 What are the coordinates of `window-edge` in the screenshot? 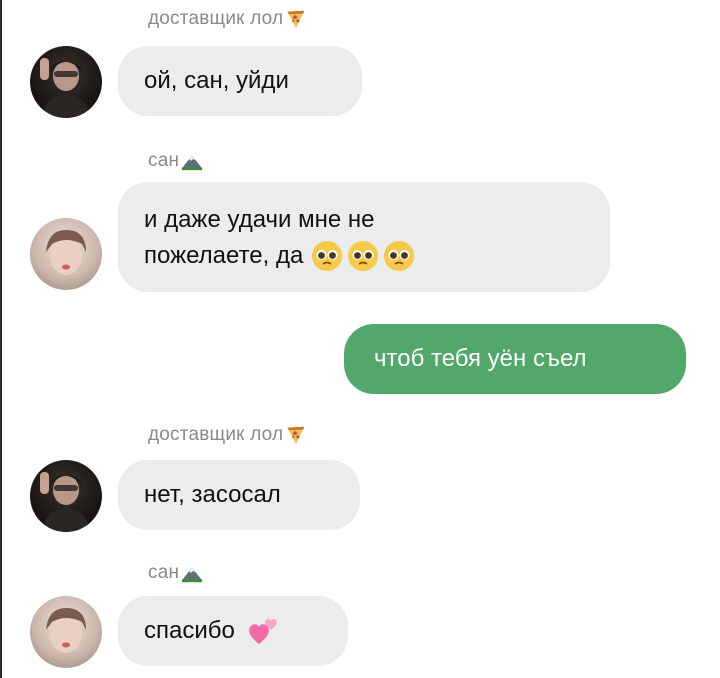 It's located at (1, 339).